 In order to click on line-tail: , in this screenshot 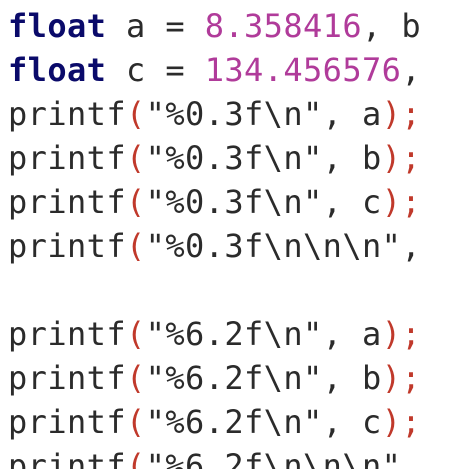, I will do `click(411, 70)`.